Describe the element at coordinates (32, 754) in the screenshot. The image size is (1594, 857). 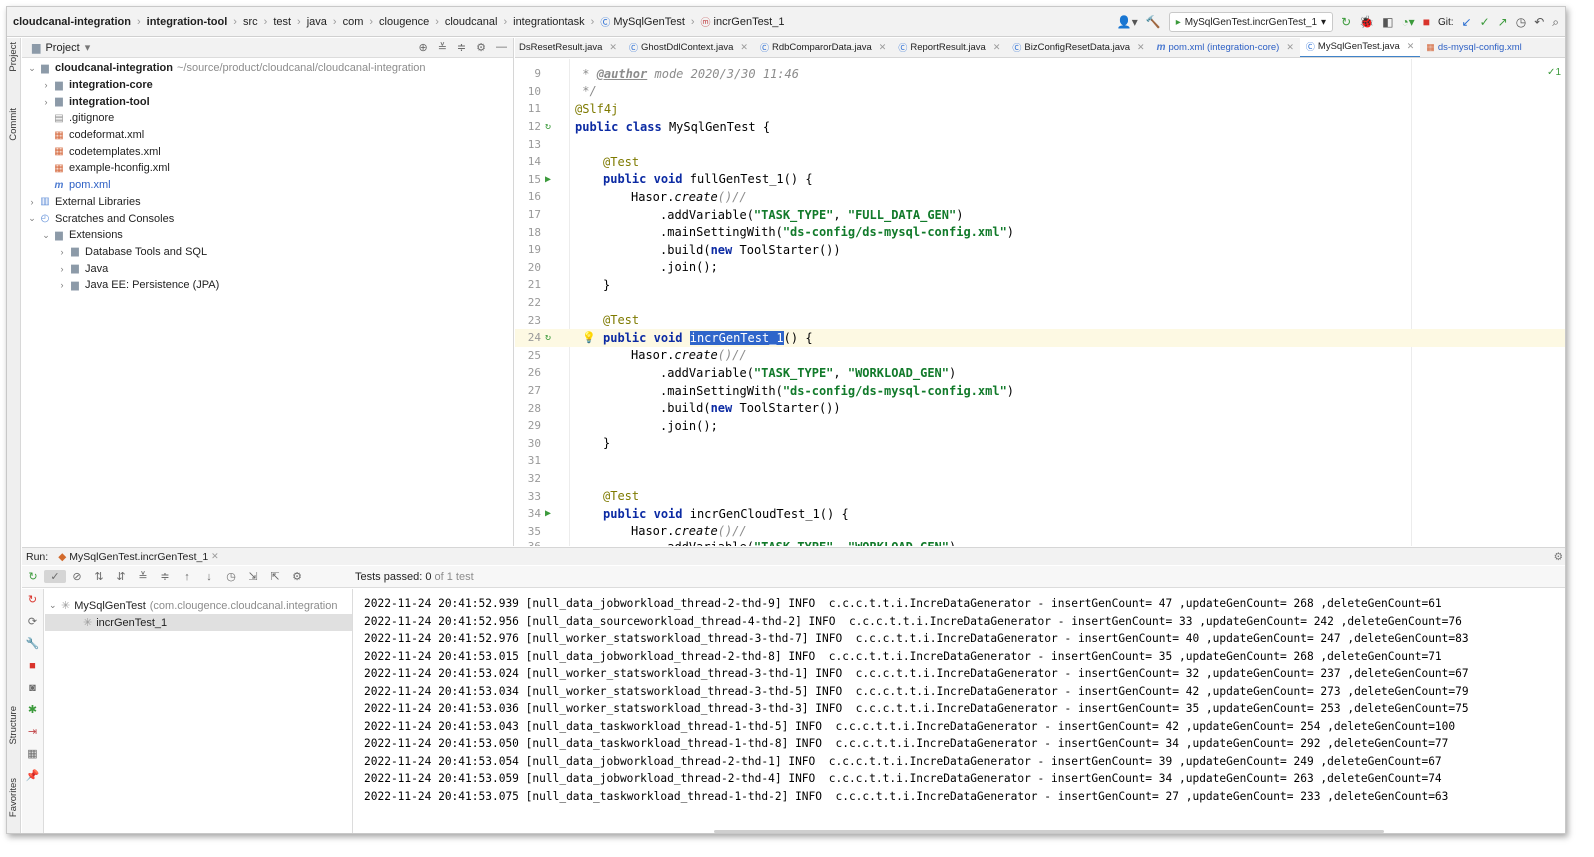
I see `layout-icon: ▦` at that location.